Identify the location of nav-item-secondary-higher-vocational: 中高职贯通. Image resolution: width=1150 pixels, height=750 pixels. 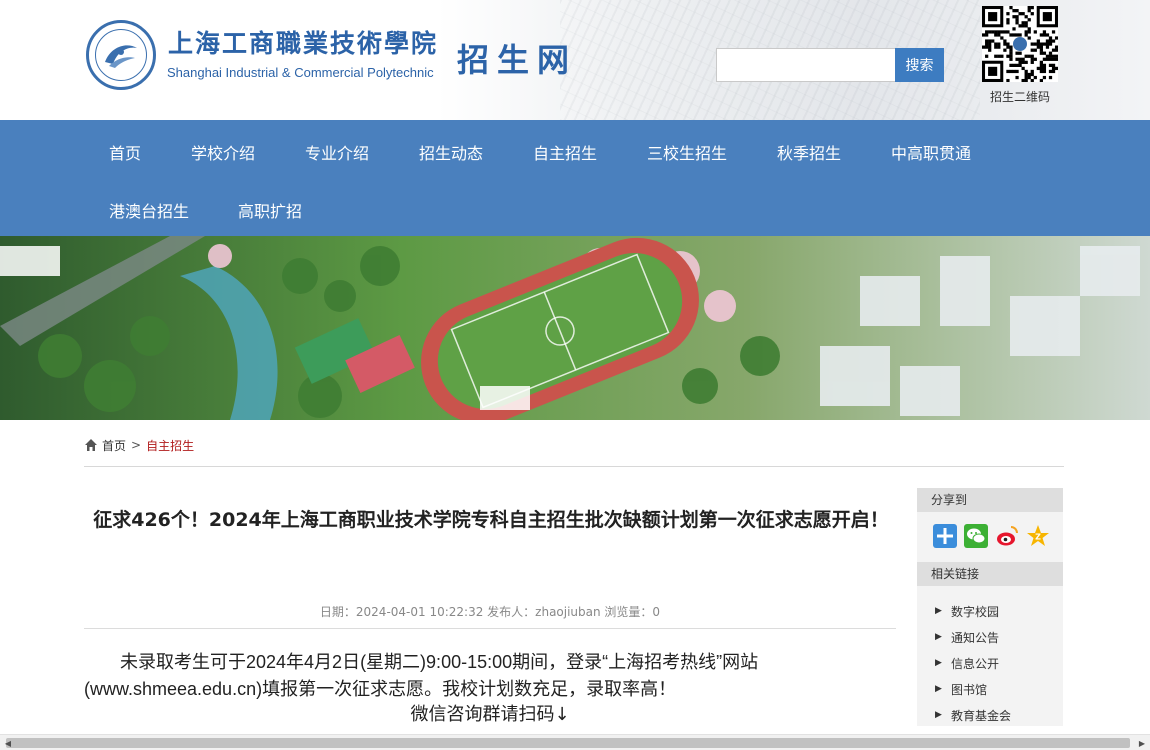
(931, 152).